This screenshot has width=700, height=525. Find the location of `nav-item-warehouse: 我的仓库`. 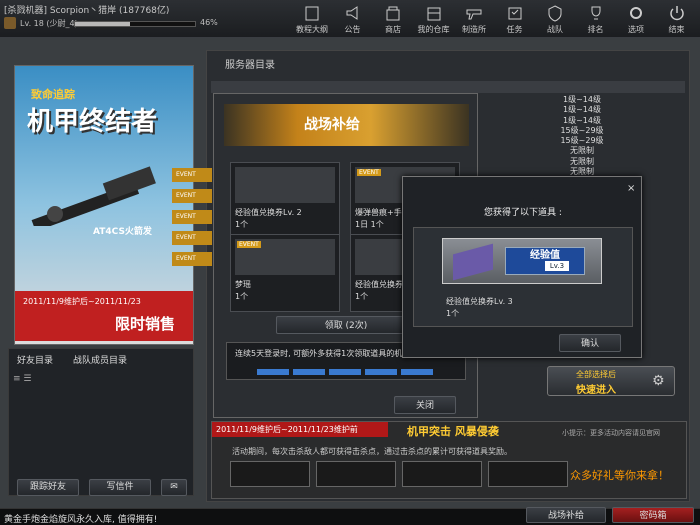

nav-item-warehouse: 我的仓库 is located at coordinates (434, 19).